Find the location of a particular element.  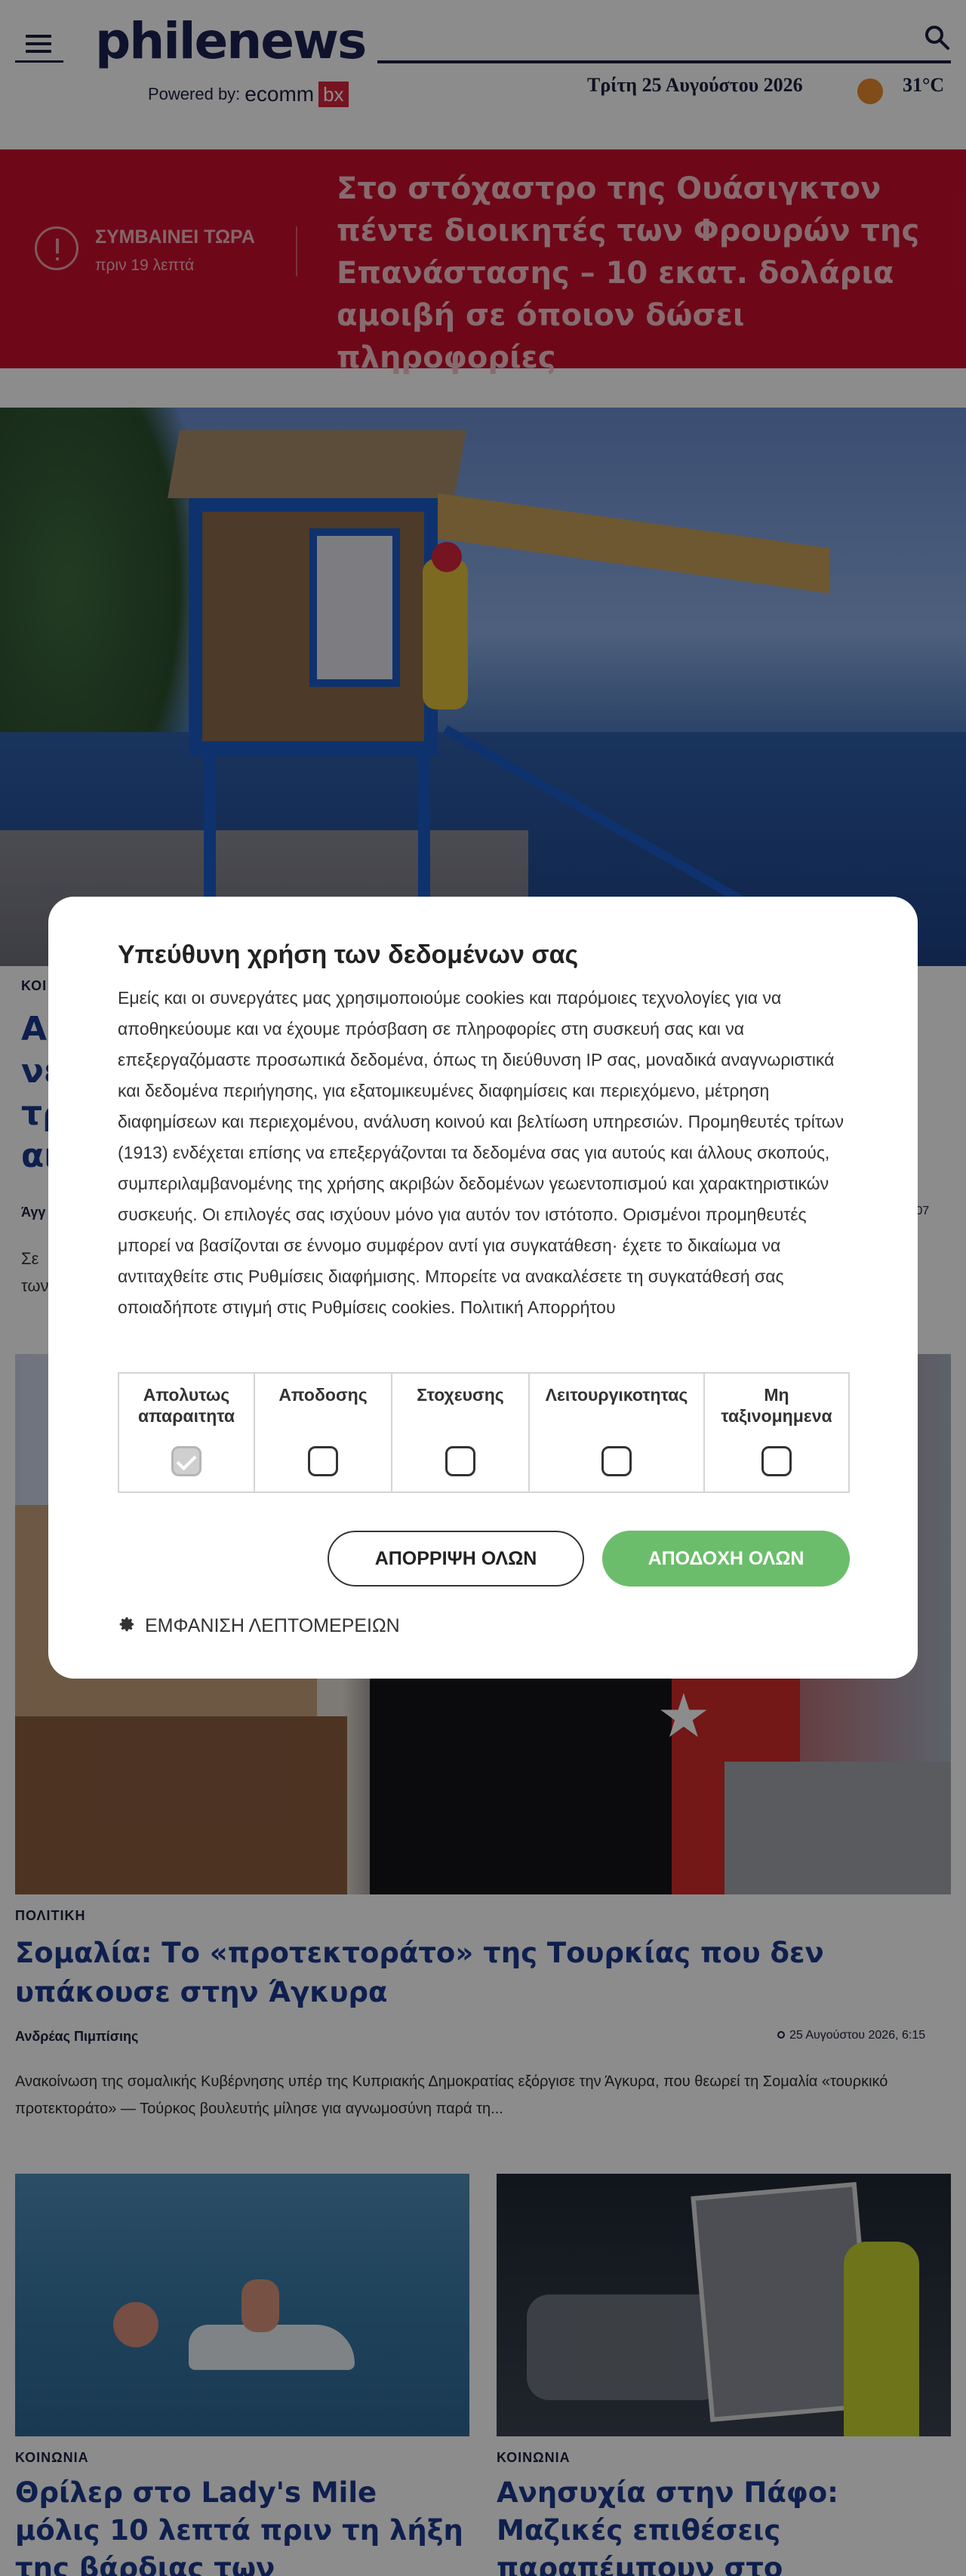

accept-all-button: ΑΠΟΔΟΧΗ ΟΛΩΝ is located at coordinates (726, 1559).